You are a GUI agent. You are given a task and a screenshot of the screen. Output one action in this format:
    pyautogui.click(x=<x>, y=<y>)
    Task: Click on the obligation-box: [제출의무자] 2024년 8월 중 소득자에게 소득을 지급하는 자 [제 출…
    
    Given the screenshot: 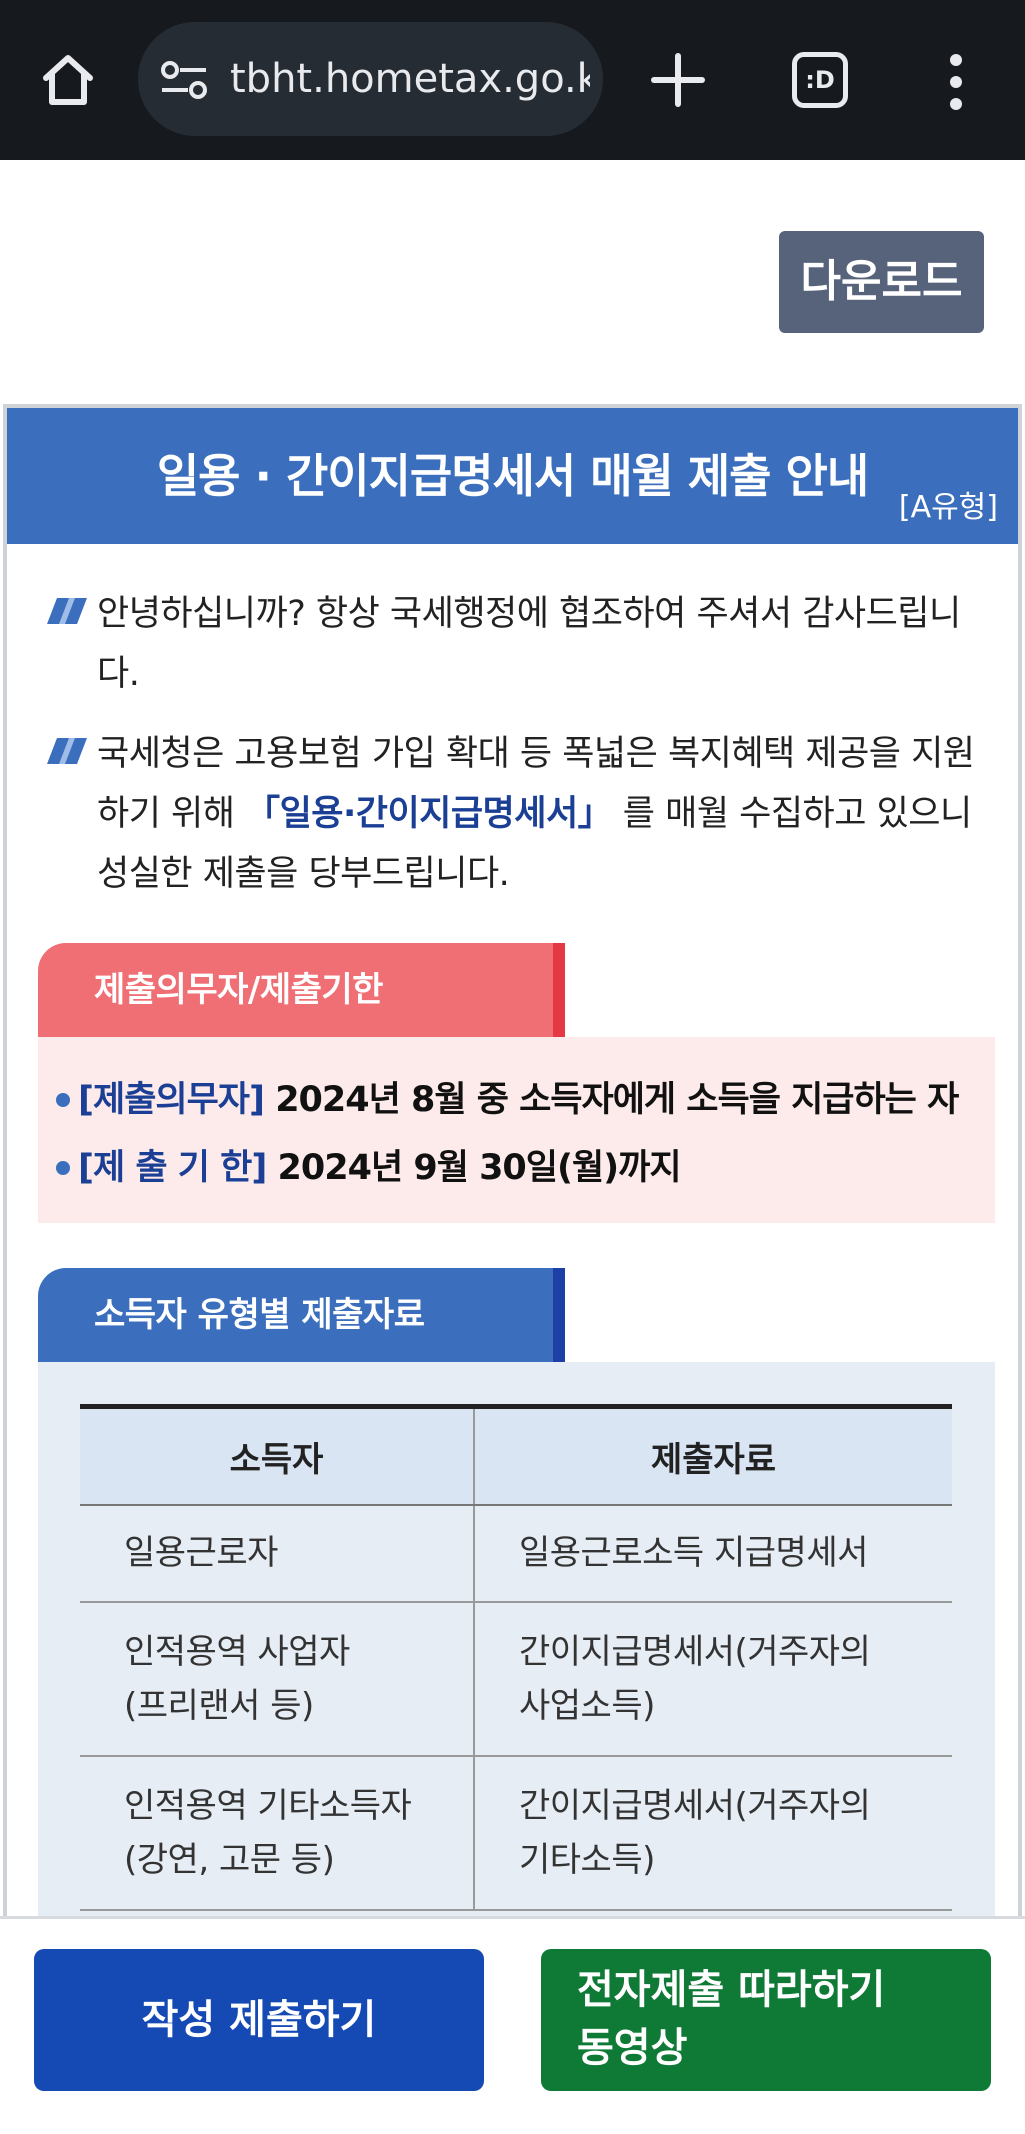 What is the action you would take?
    pyautogui.click(x=516, y=1130)
    